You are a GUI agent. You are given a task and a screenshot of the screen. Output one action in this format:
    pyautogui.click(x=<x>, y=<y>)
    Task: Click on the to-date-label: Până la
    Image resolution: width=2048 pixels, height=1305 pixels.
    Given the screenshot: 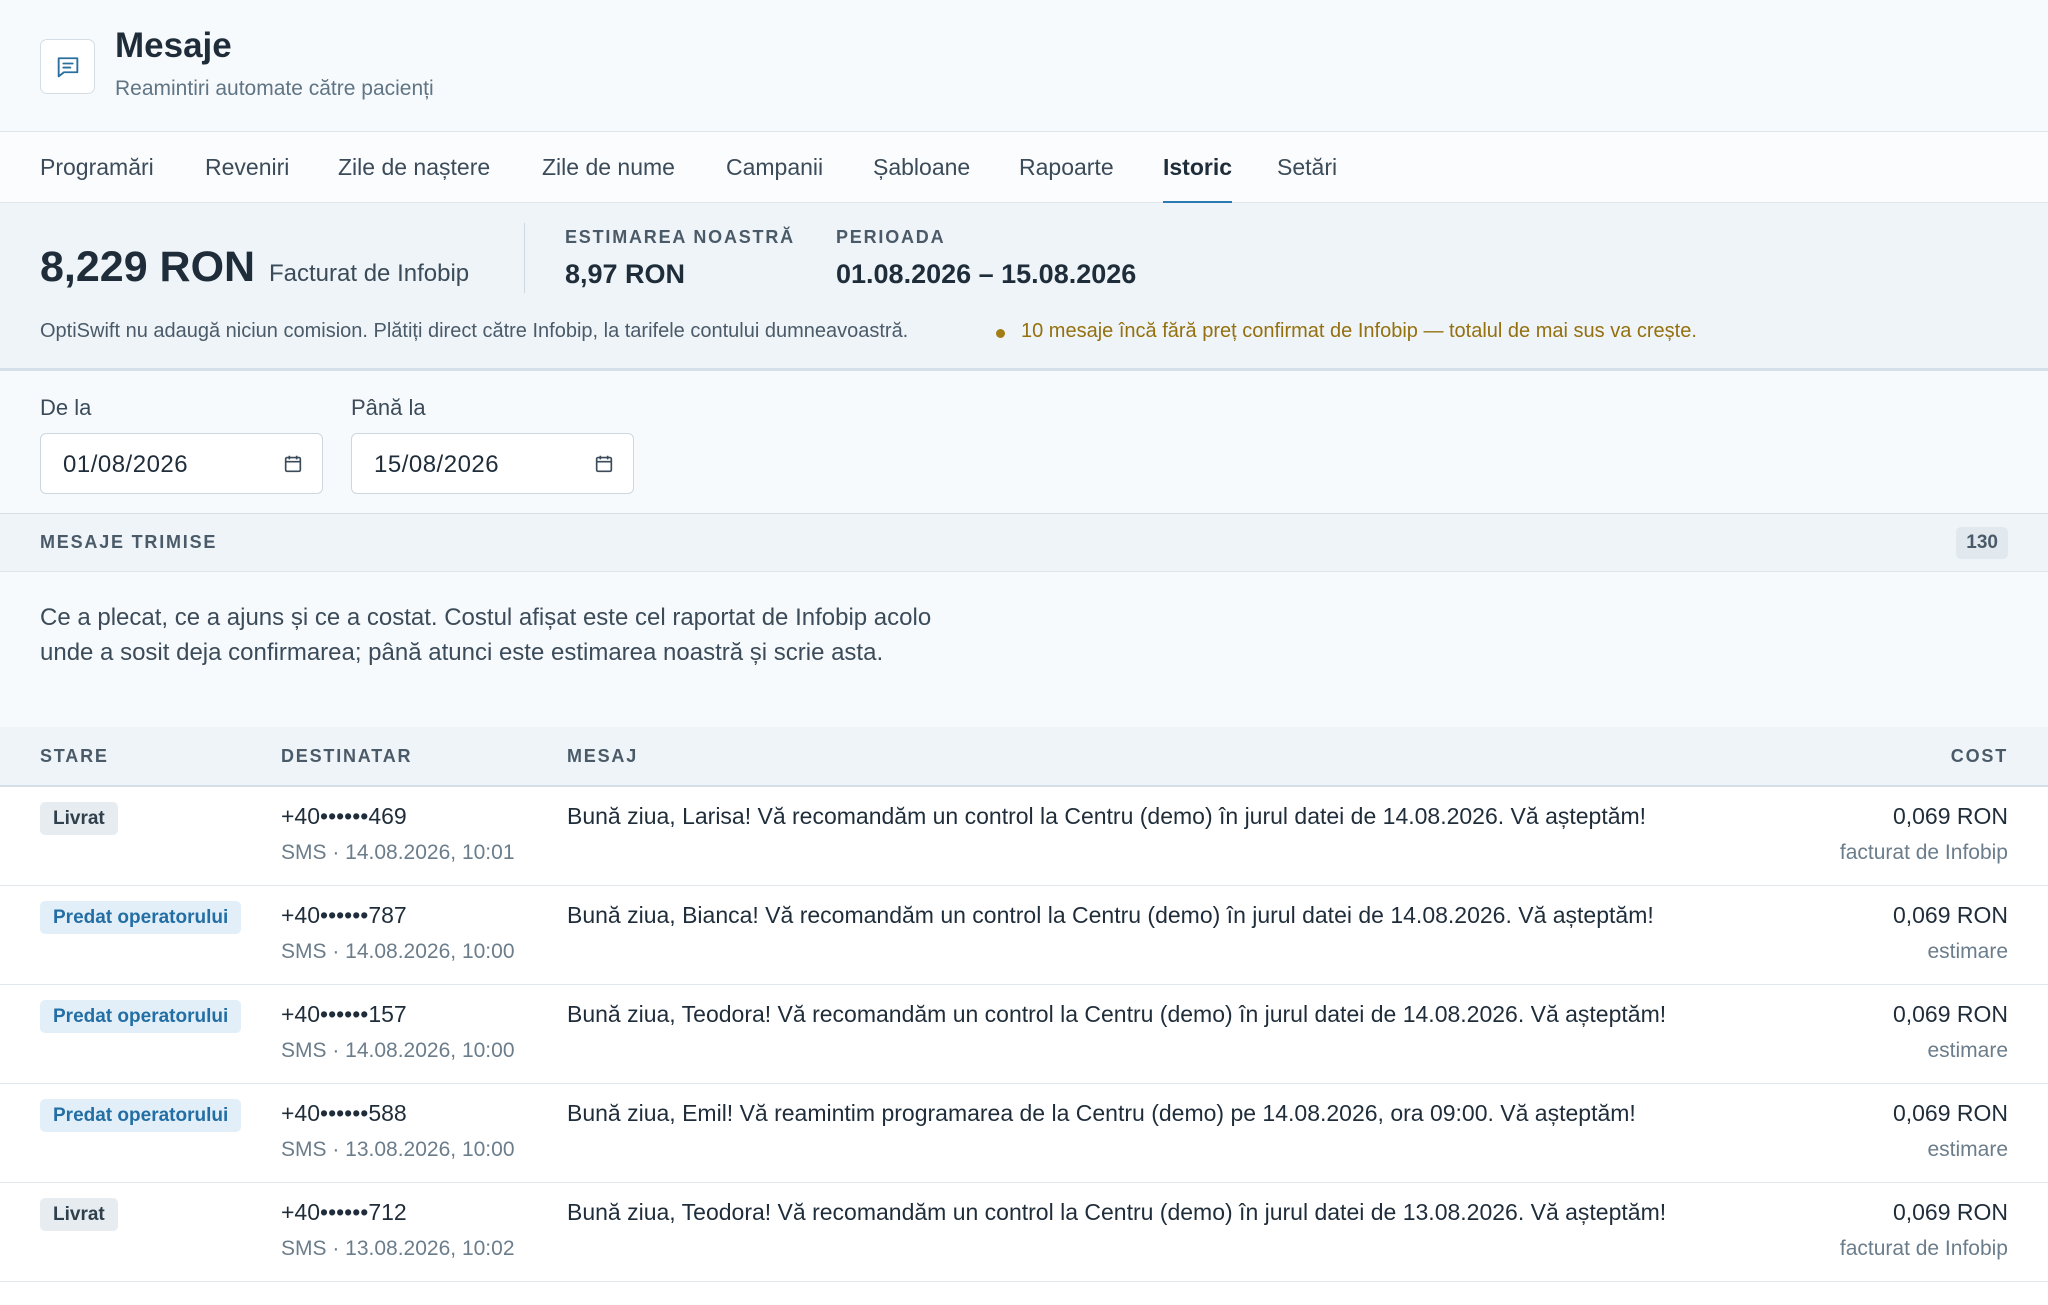 What is the action you would take?
    pyautogui.click(x=388, y=407)
    